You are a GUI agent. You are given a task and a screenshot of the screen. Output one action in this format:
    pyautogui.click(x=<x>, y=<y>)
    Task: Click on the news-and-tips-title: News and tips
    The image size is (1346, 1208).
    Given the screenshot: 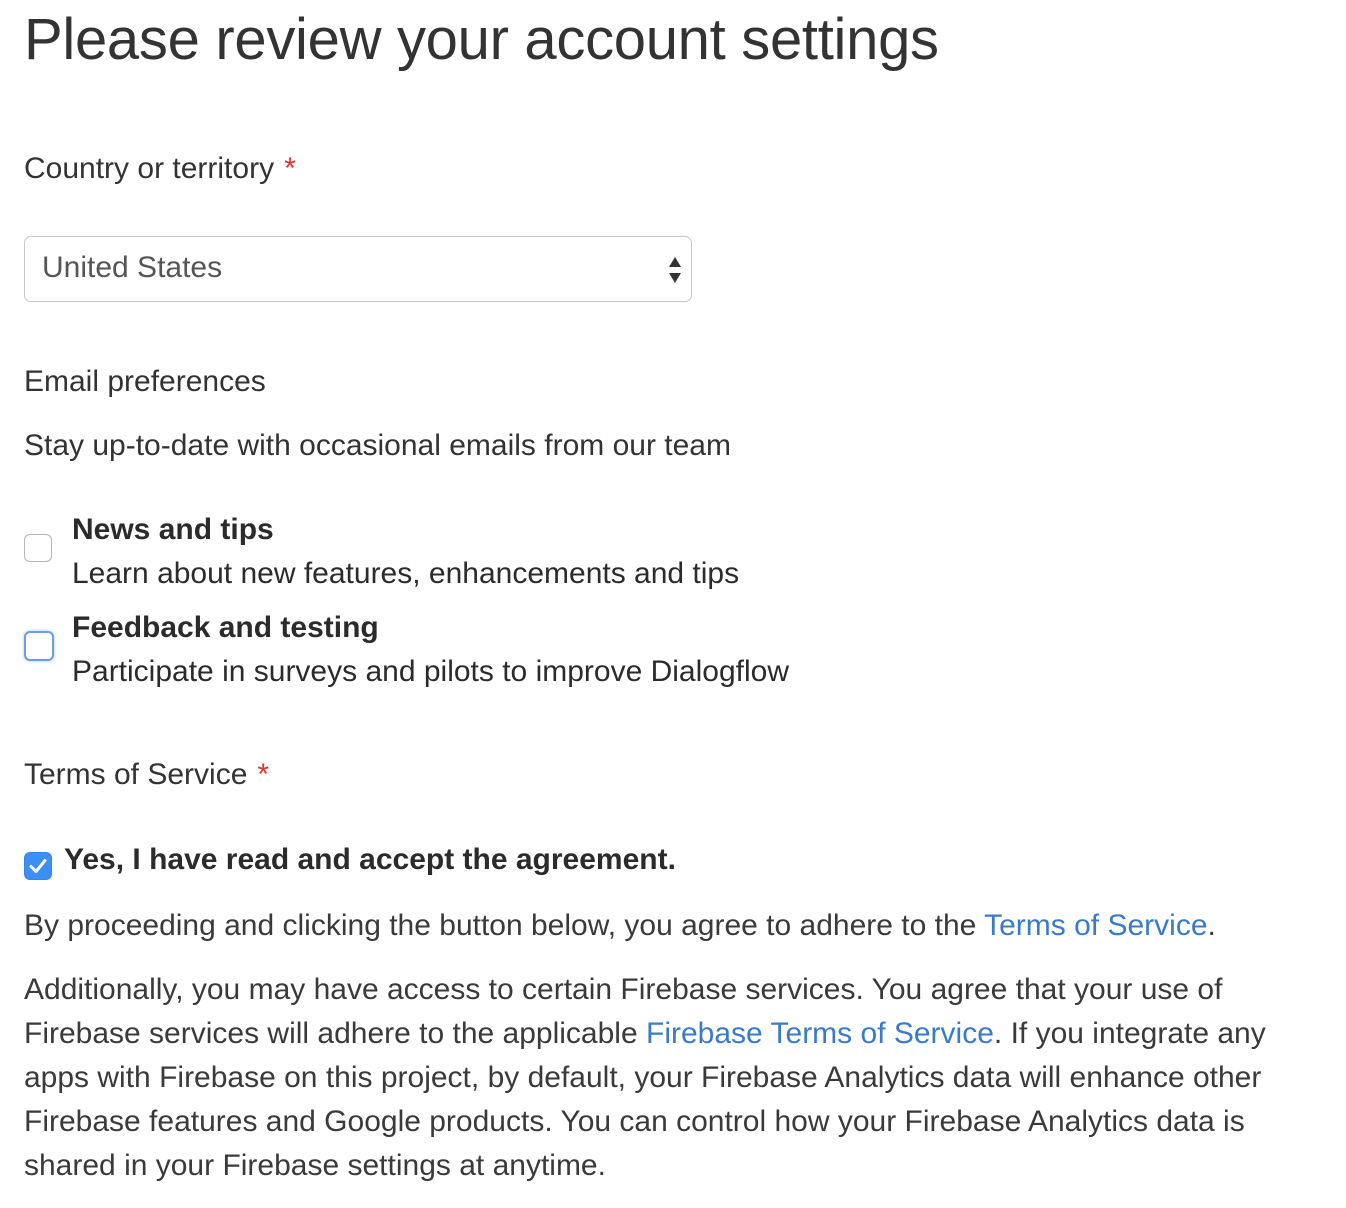 What is the action you would take?
    pyautogui.click(x=173, y=529)
    